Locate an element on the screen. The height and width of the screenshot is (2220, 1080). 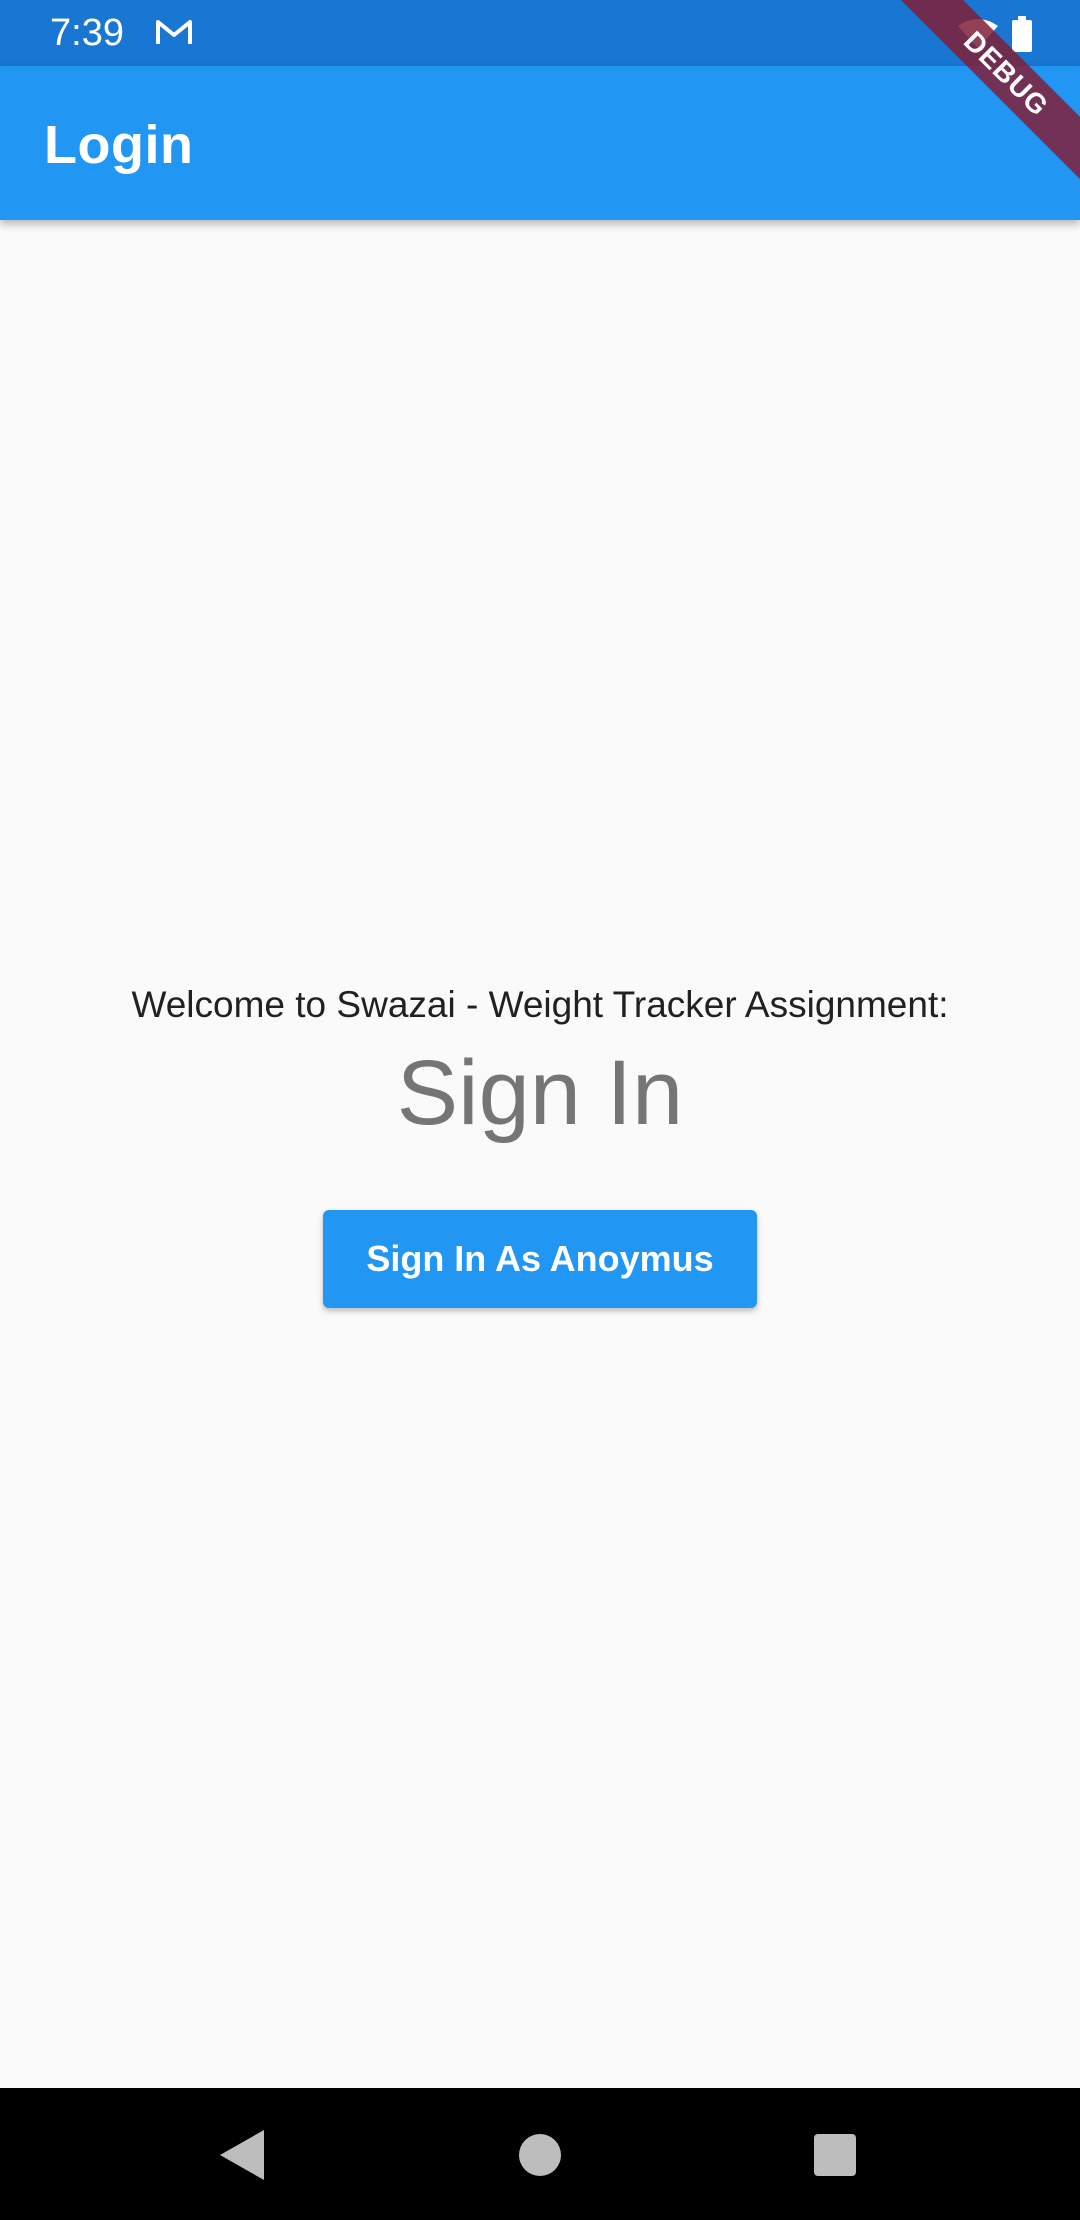
wifi-icon is located at coordinates (978, 33).